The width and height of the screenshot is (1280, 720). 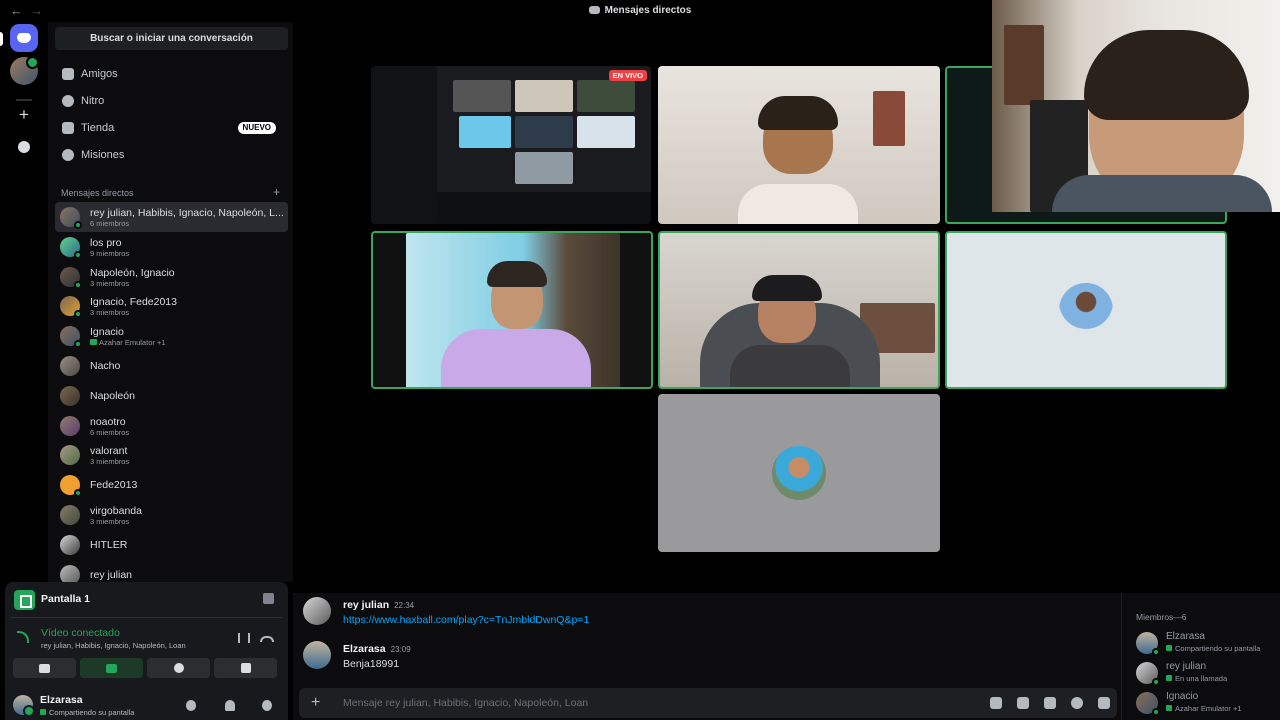 I want to click on dm-item: valorant 3 miembros, so click(x=171, y=455).